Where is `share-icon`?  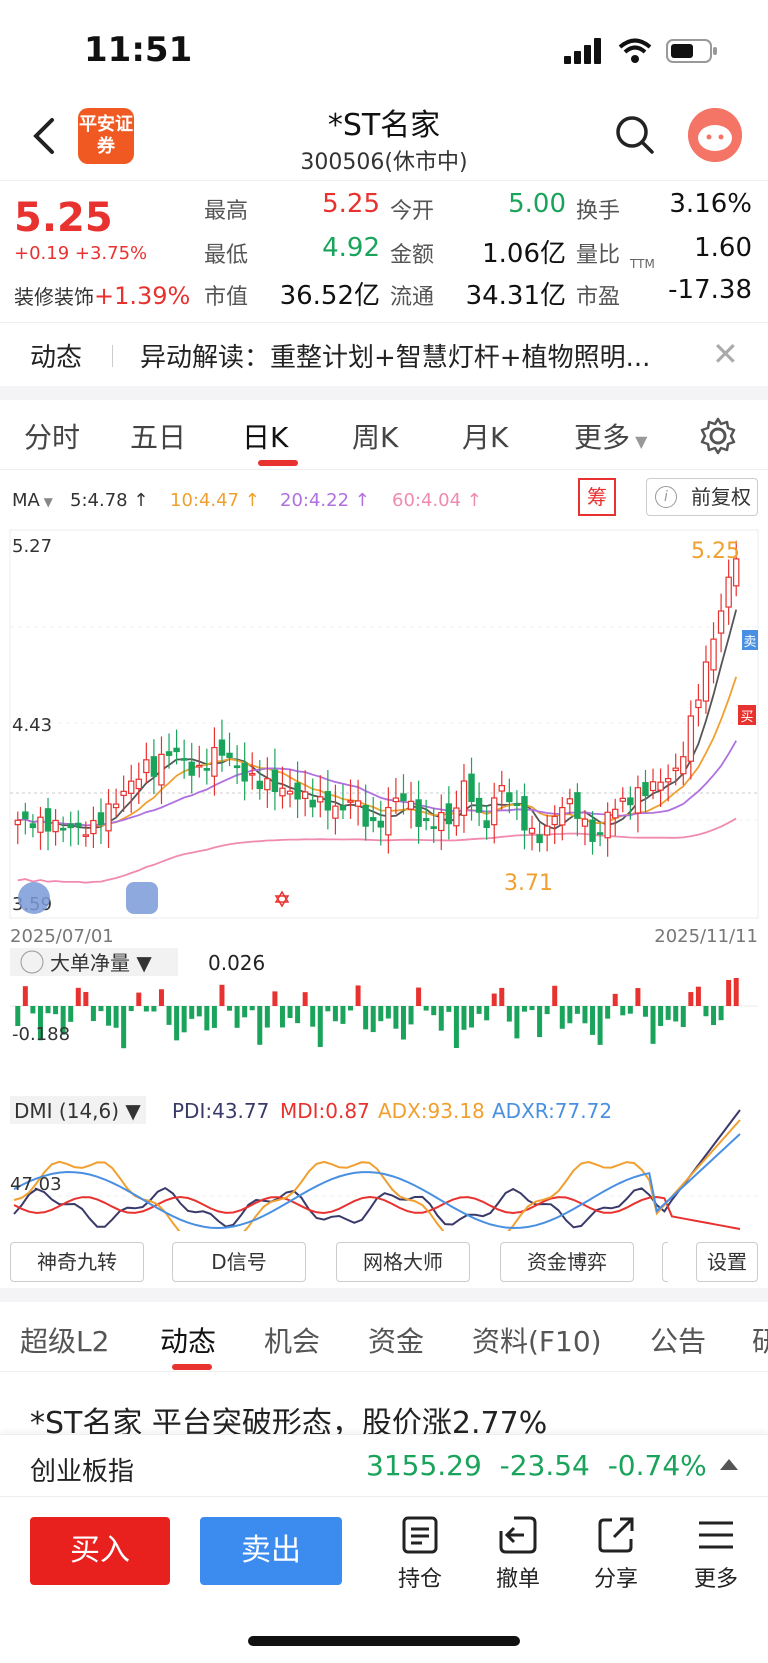
share-icon is located at coordinates (616, 1535).